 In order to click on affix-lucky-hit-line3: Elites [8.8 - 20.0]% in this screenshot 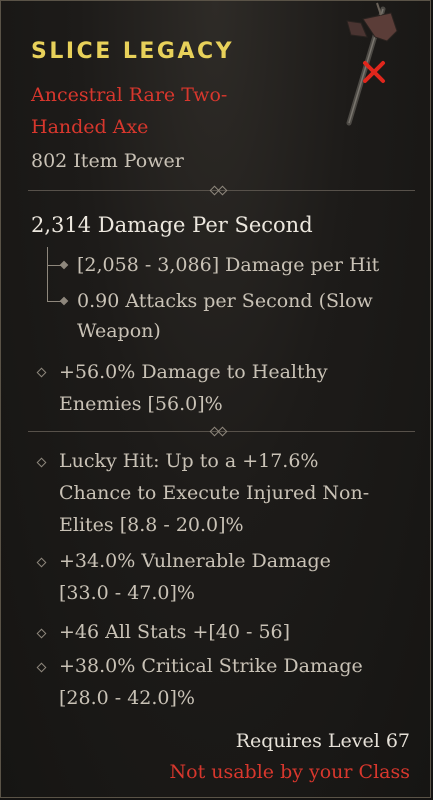, I will do `click(151, 525)`.